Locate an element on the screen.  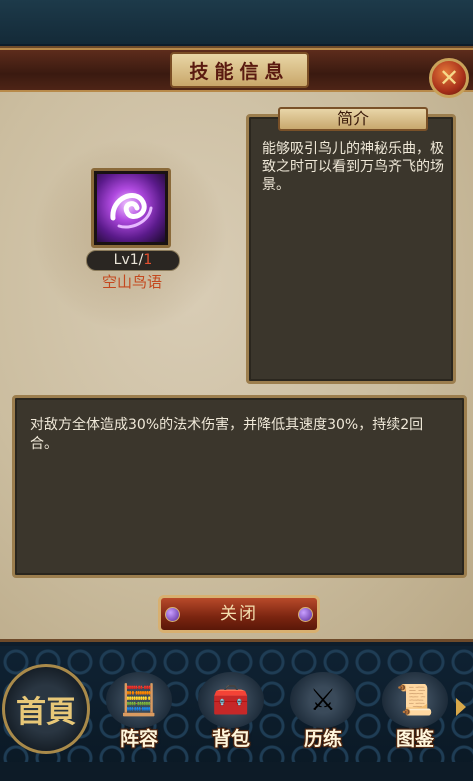
skill-level: Lv1/1 is located at coordinates (133, 260).